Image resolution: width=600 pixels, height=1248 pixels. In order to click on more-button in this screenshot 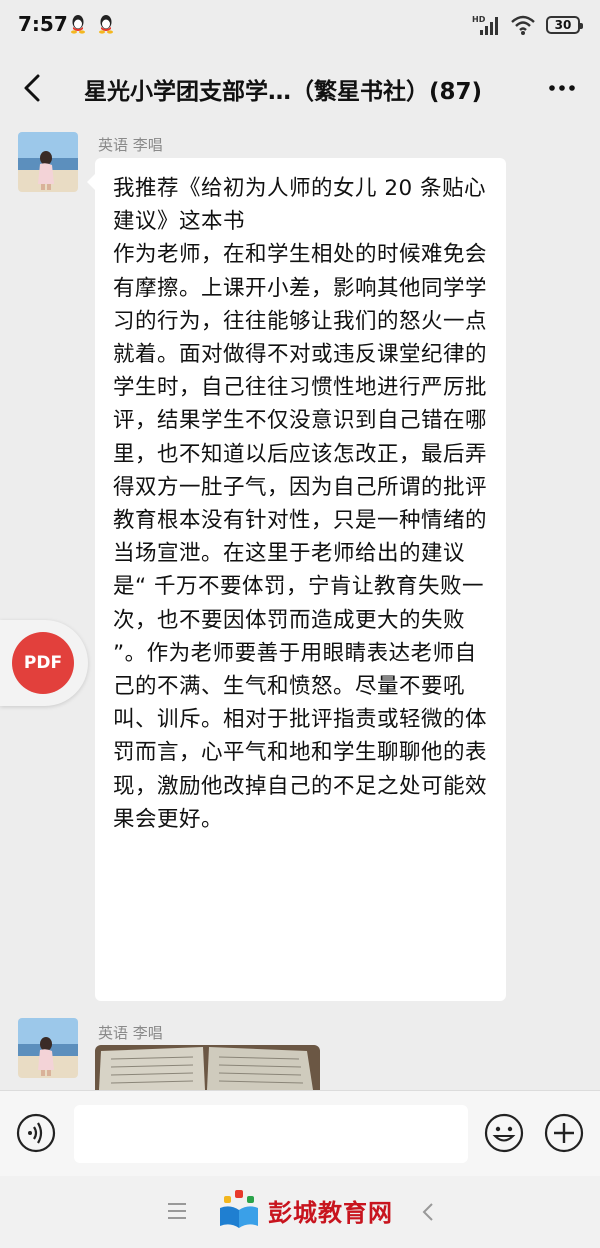, I will do `click(562, 88)`.